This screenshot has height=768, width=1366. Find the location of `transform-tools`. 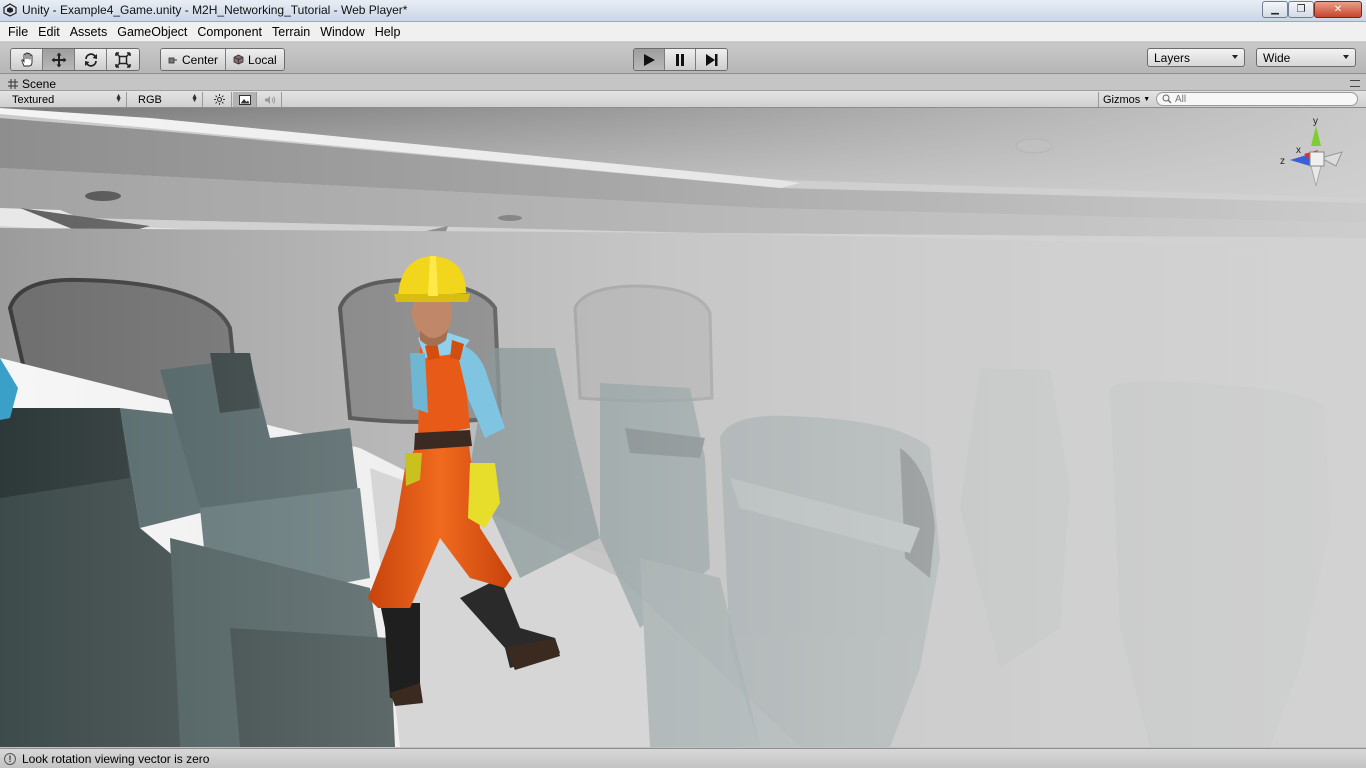

transform-tools is located at coordinates (75, 59).